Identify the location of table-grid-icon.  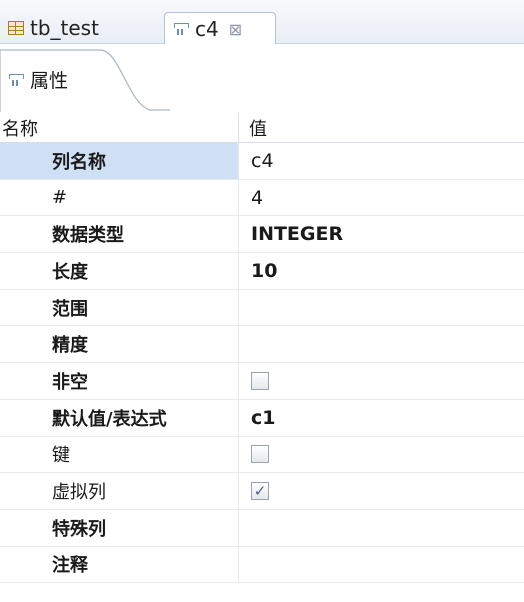
(16, 28).